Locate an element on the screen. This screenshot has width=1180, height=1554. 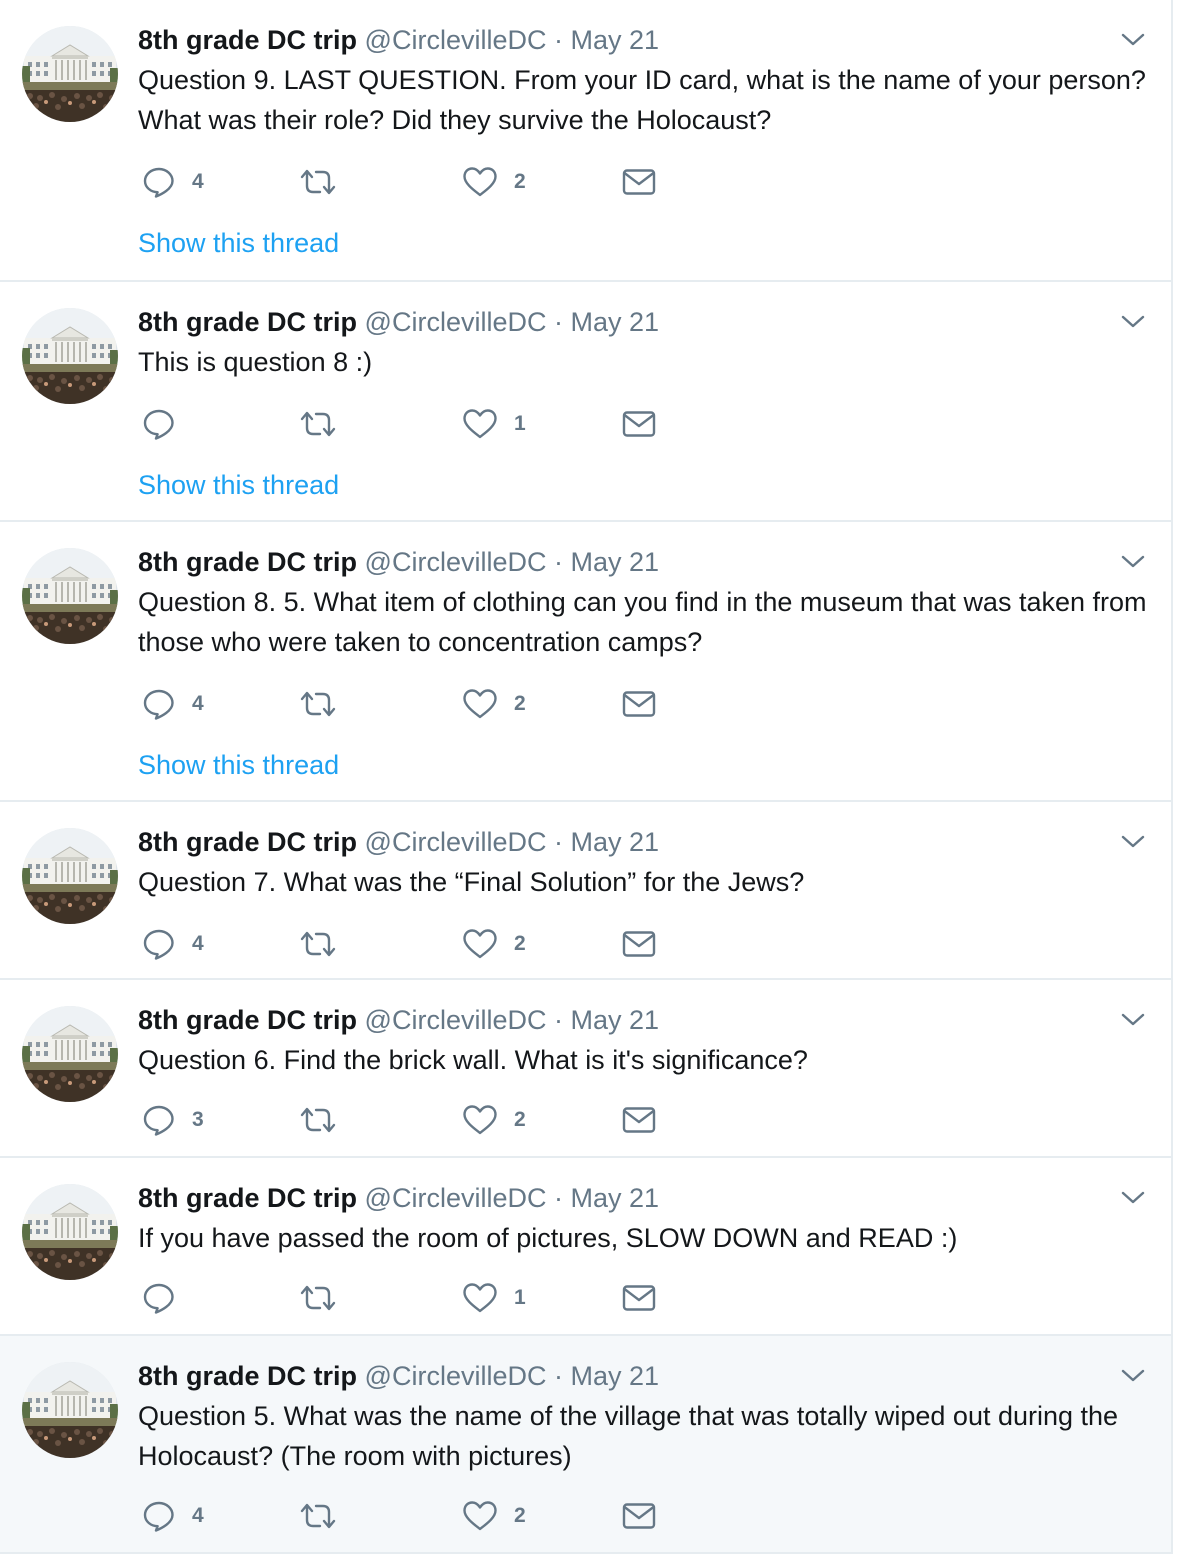
reply-button: 3 is located at coordinates (173, 1120).